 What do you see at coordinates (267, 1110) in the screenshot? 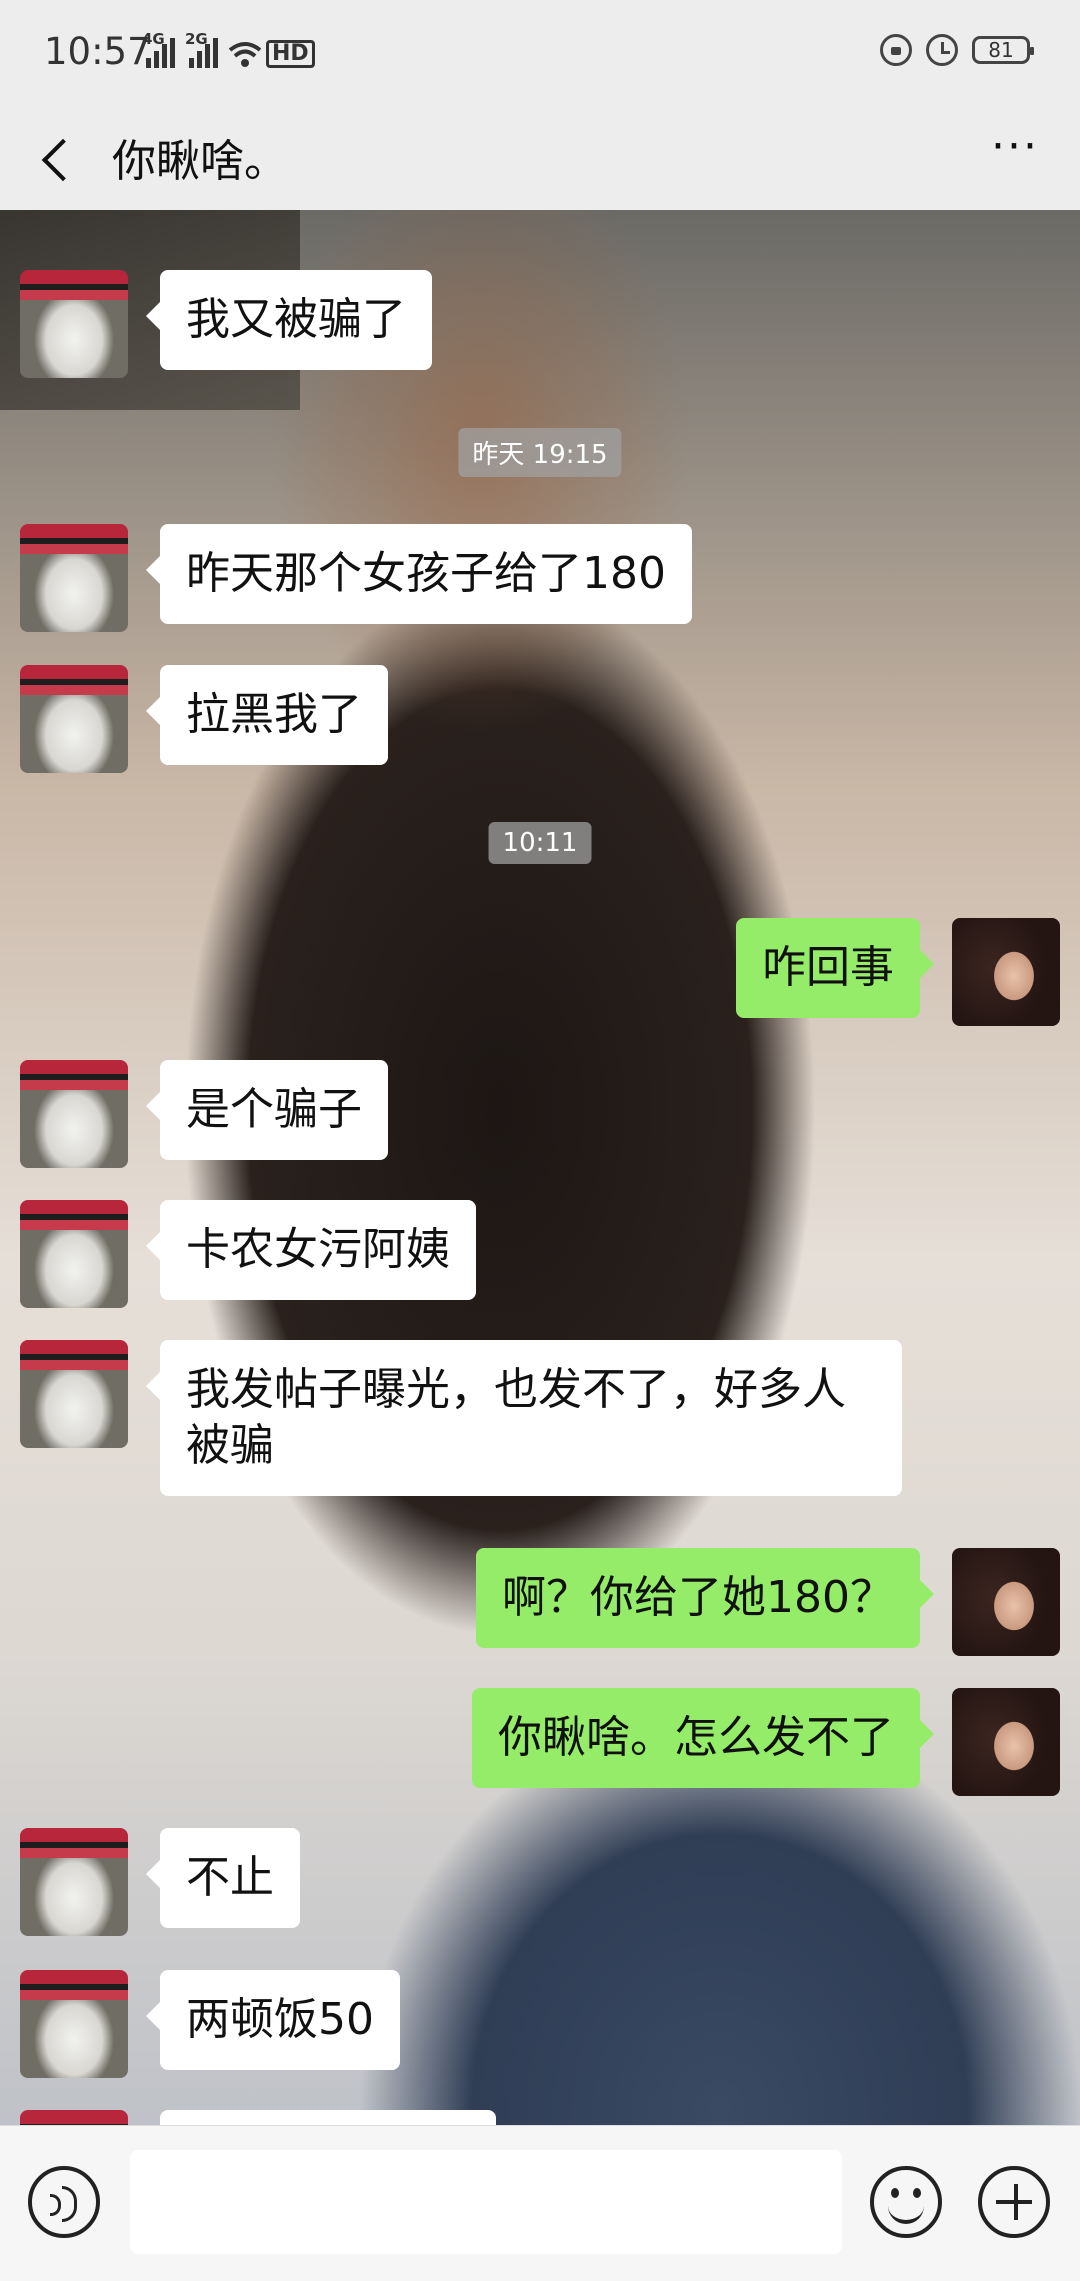
I see `message-bubble: 是个骗子` at bounding box center [267, 1110].